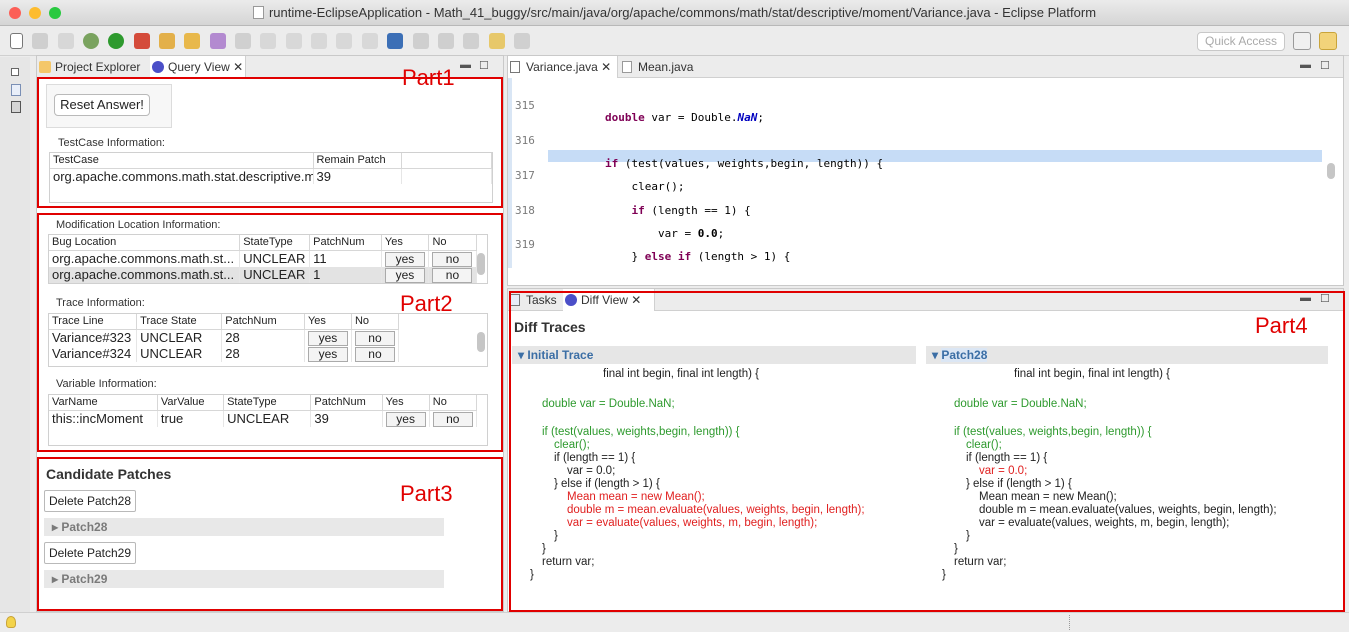 Image resolution: width=1349 pixels, height=632 pixels. I want to click on column-header: TestCase, so click(182, 161).